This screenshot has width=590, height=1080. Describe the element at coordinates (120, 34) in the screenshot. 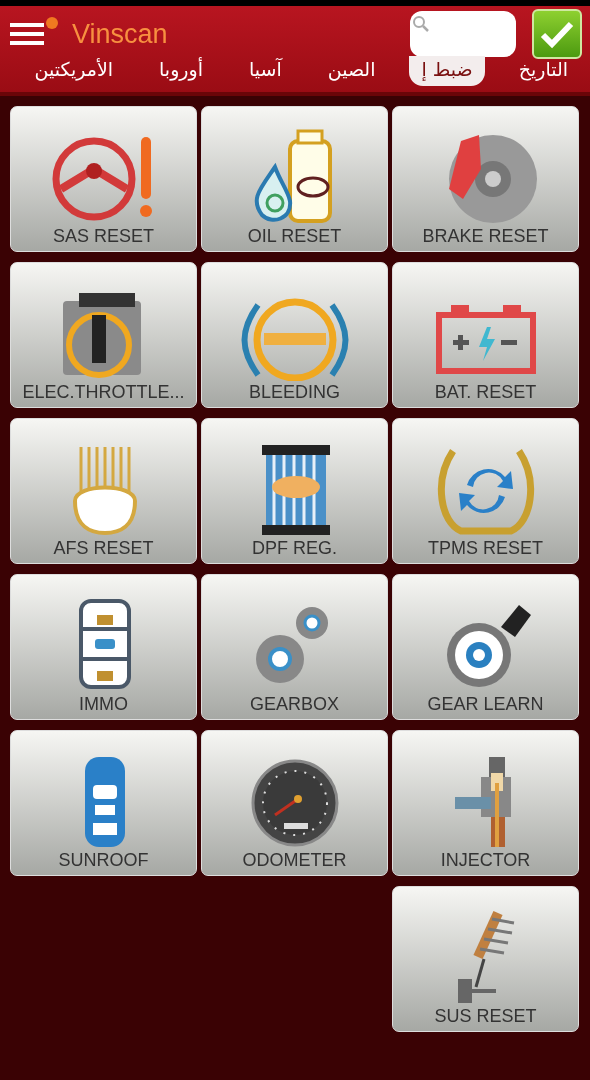

I see `app-title: Vinscan` at that location.